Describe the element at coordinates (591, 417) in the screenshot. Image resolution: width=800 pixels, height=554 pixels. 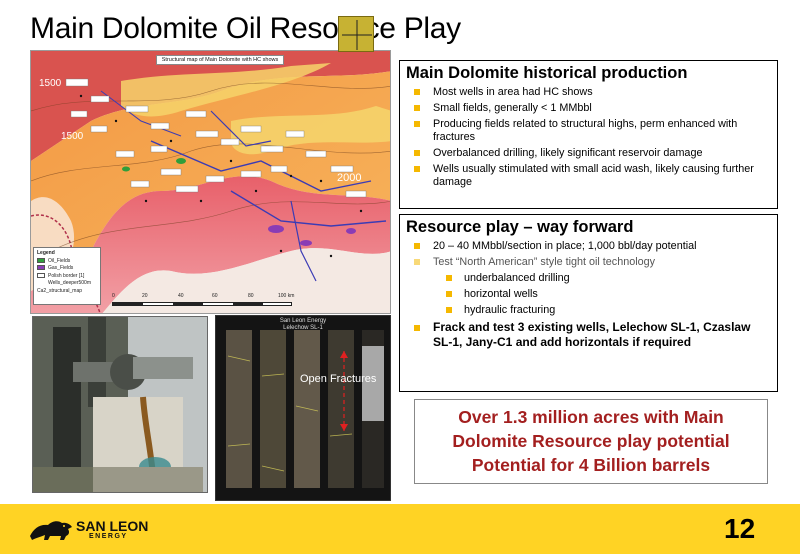
I see `callout-line: Over 1.3 million acres with Main` at that location.